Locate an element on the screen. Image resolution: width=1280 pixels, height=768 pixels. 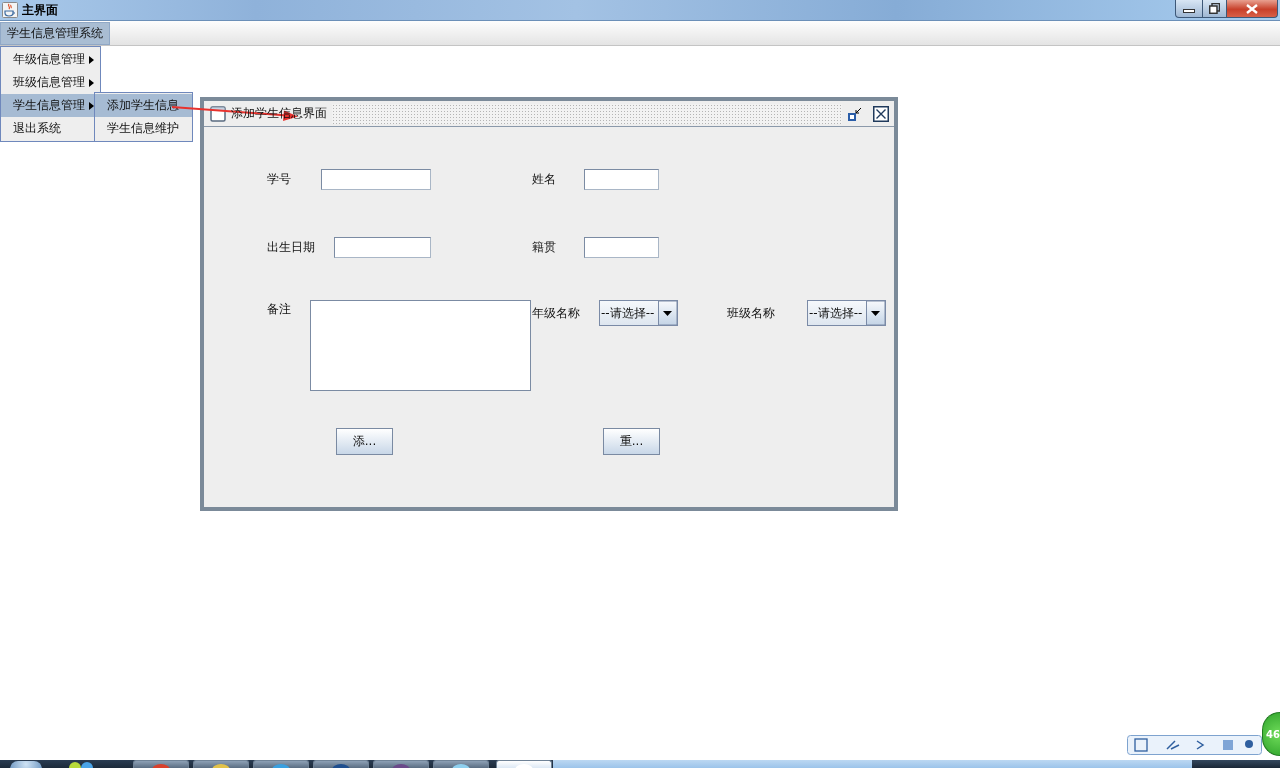
field-label: 备注 is located at coordinates (279, 309).